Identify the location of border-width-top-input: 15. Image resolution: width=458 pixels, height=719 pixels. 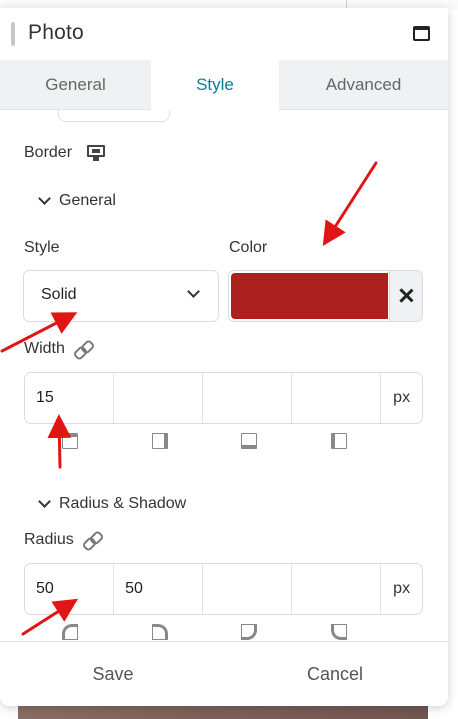
(70, 398).